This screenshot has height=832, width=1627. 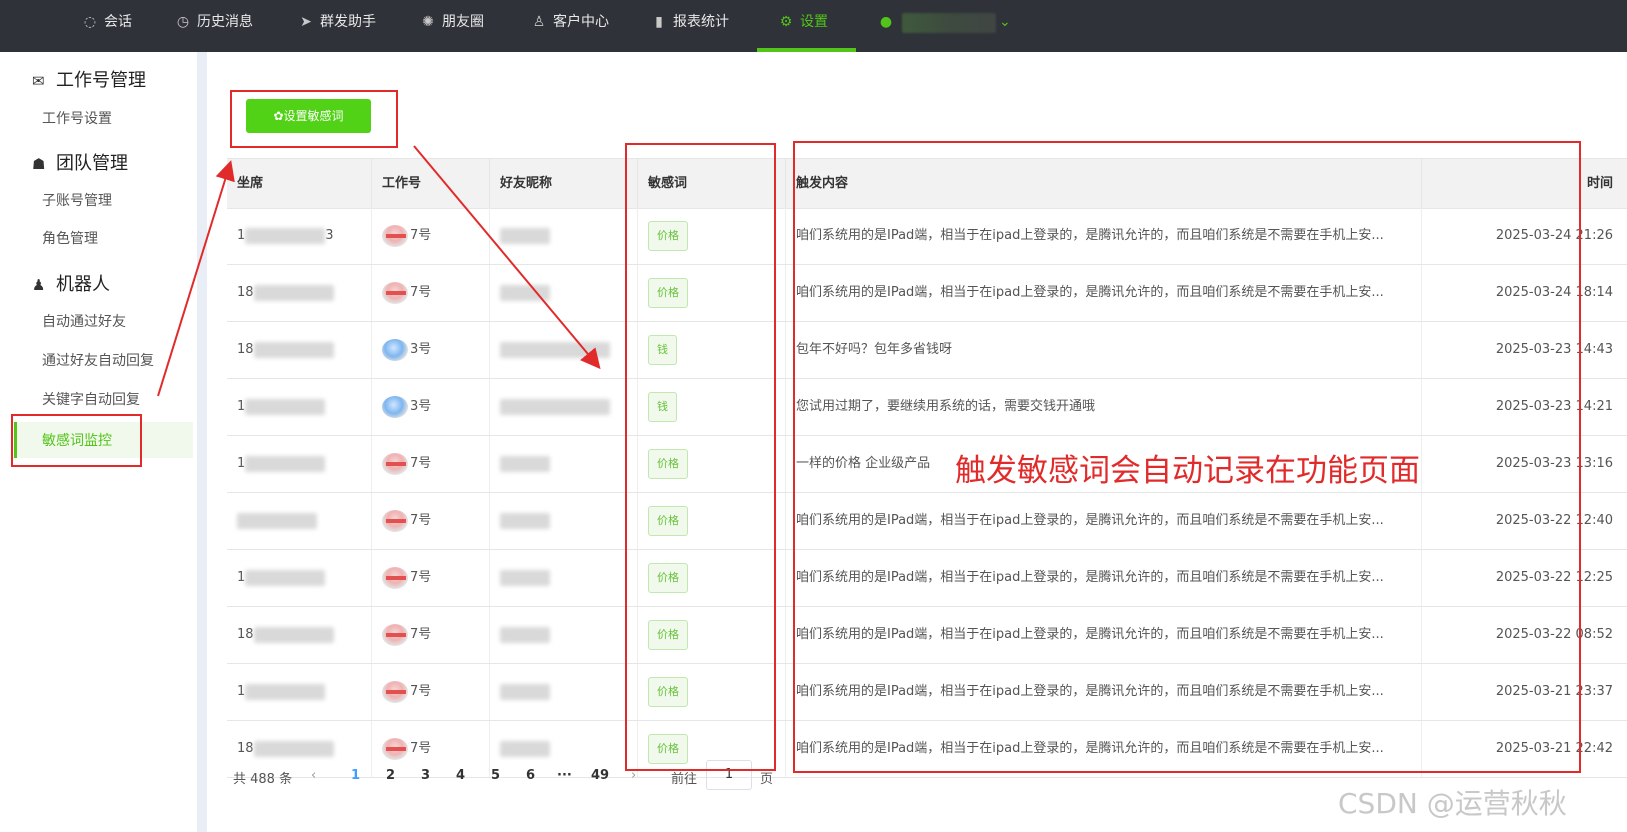 What do you see at coordinates (196, 278) in the screenshot?
I see `arrow-sidebar-to-table` at bounding box center [196, 278].